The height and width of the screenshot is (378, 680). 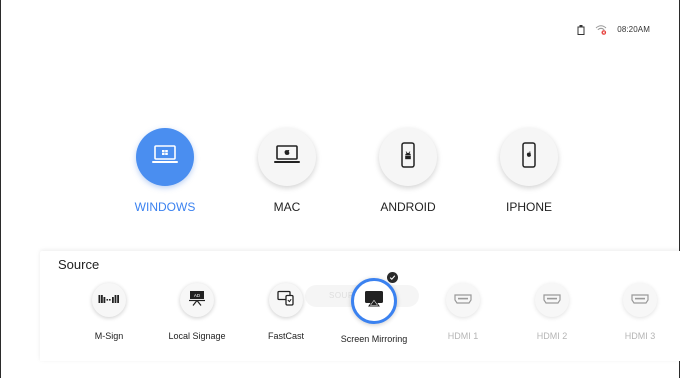 I want to click on device-label-windows: WINDOWS, so click(x=165, y=207).